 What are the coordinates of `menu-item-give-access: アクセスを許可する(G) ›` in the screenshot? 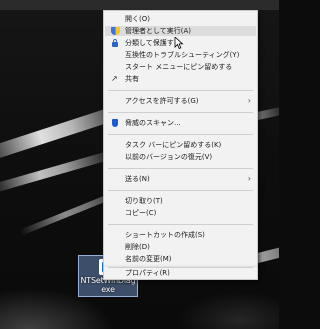 It's located at (180, 101).